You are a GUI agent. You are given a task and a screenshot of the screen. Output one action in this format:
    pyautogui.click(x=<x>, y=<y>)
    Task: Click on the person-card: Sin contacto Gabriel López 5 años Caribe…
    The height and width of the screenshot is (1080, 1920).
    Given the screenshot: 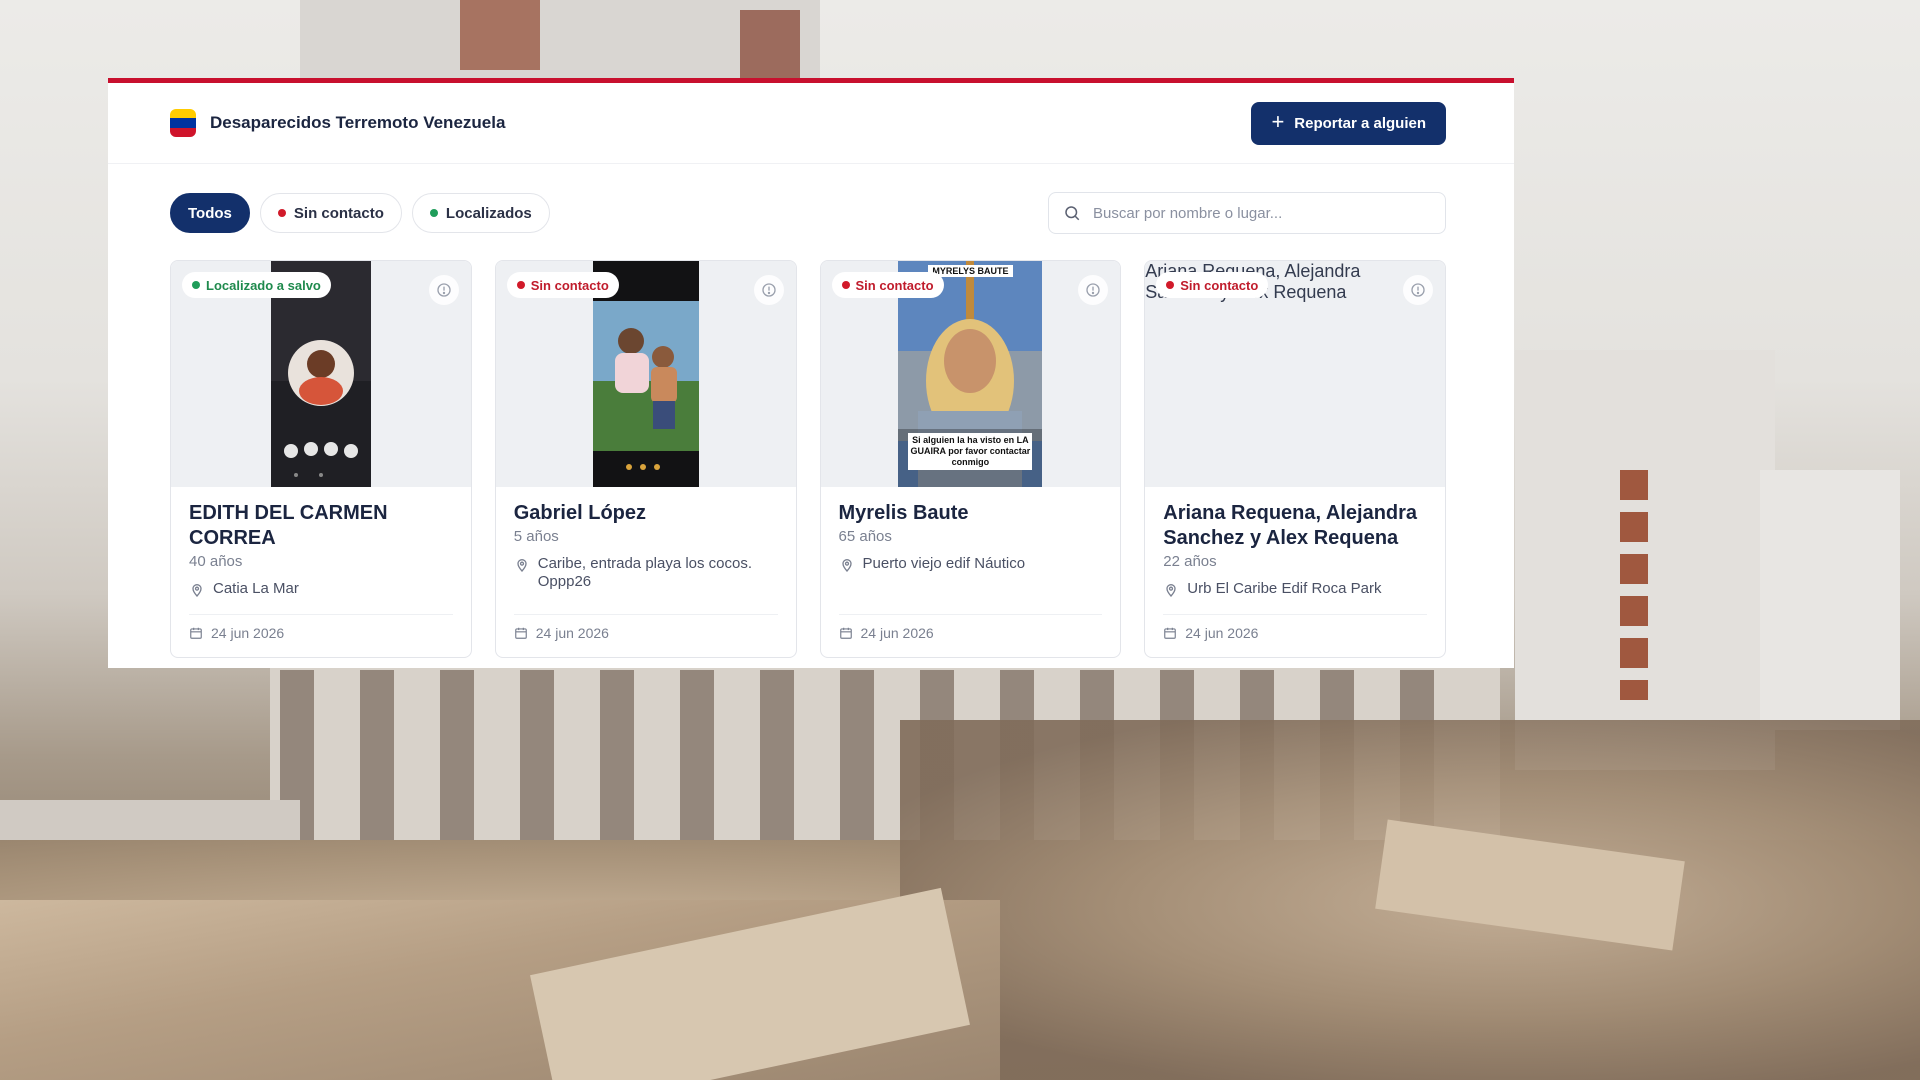 What is the action you would take?
    pyautogui.click(x=645, y=459)
    